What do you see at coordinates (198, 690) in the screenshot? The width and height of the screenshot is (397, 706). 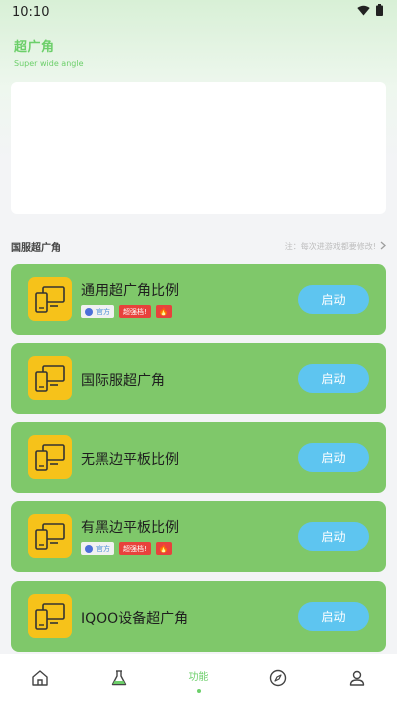 I see `active-indicator` at bounding box center [198, 690].